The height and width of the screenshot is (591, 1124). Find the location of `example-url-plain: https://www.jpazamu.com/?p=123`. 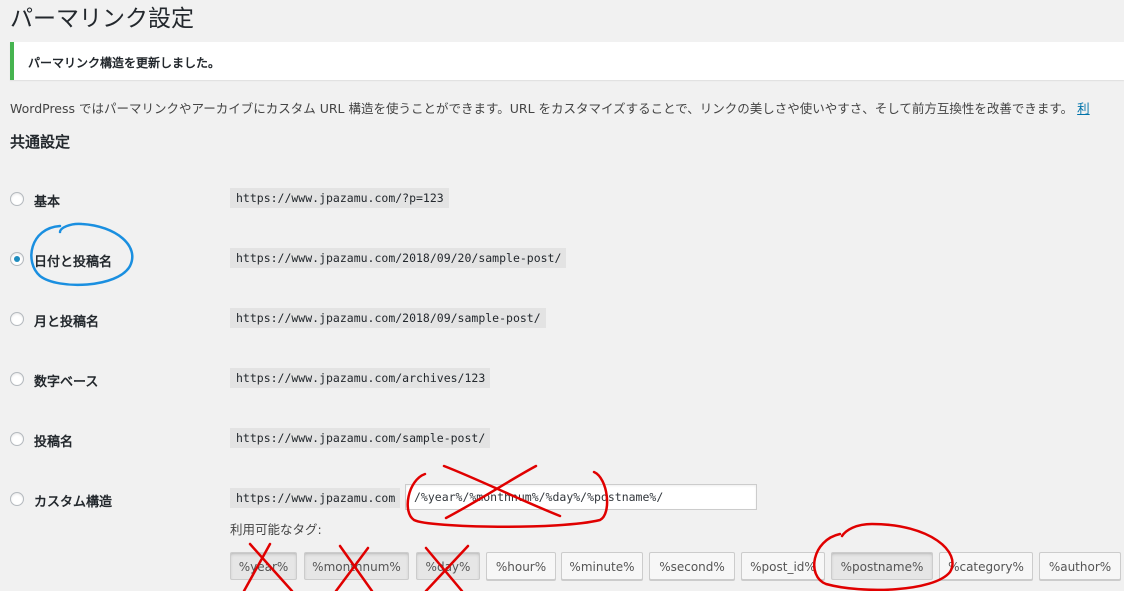

example-url-plain: https://www.jpazamu.com/?p=123 is located at coordinates (339, 198).